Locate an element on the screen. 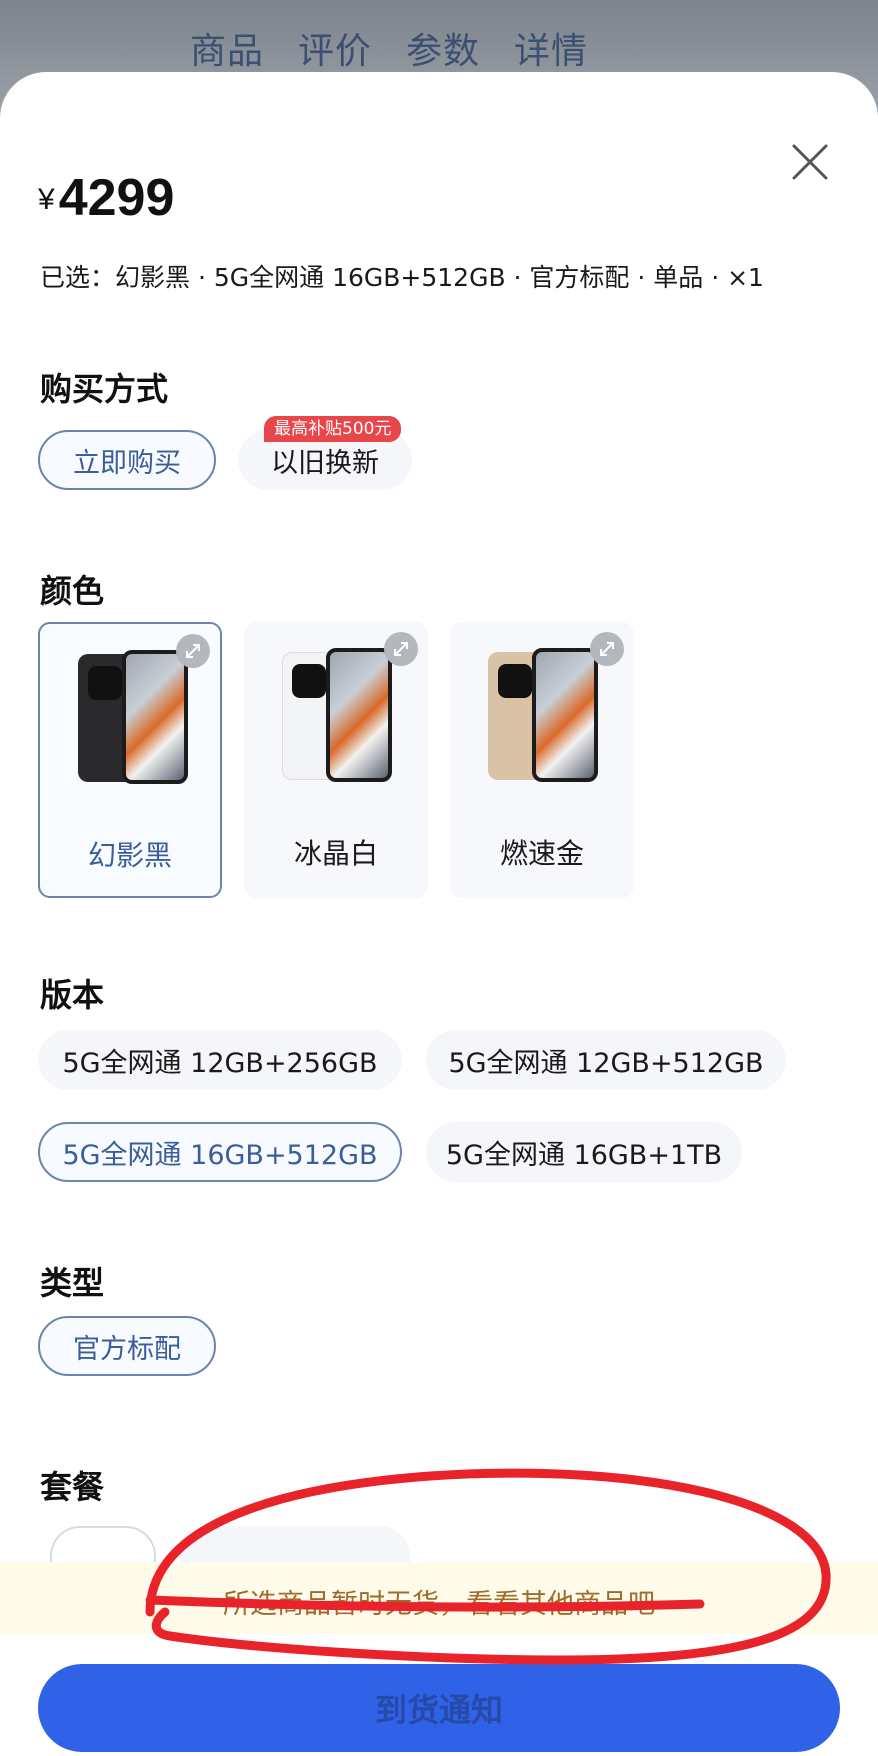 Image resolution: width=878 pixels, height=1756 pixels. color-option-gold: 燃速金 is located at coordinates (542, 760).